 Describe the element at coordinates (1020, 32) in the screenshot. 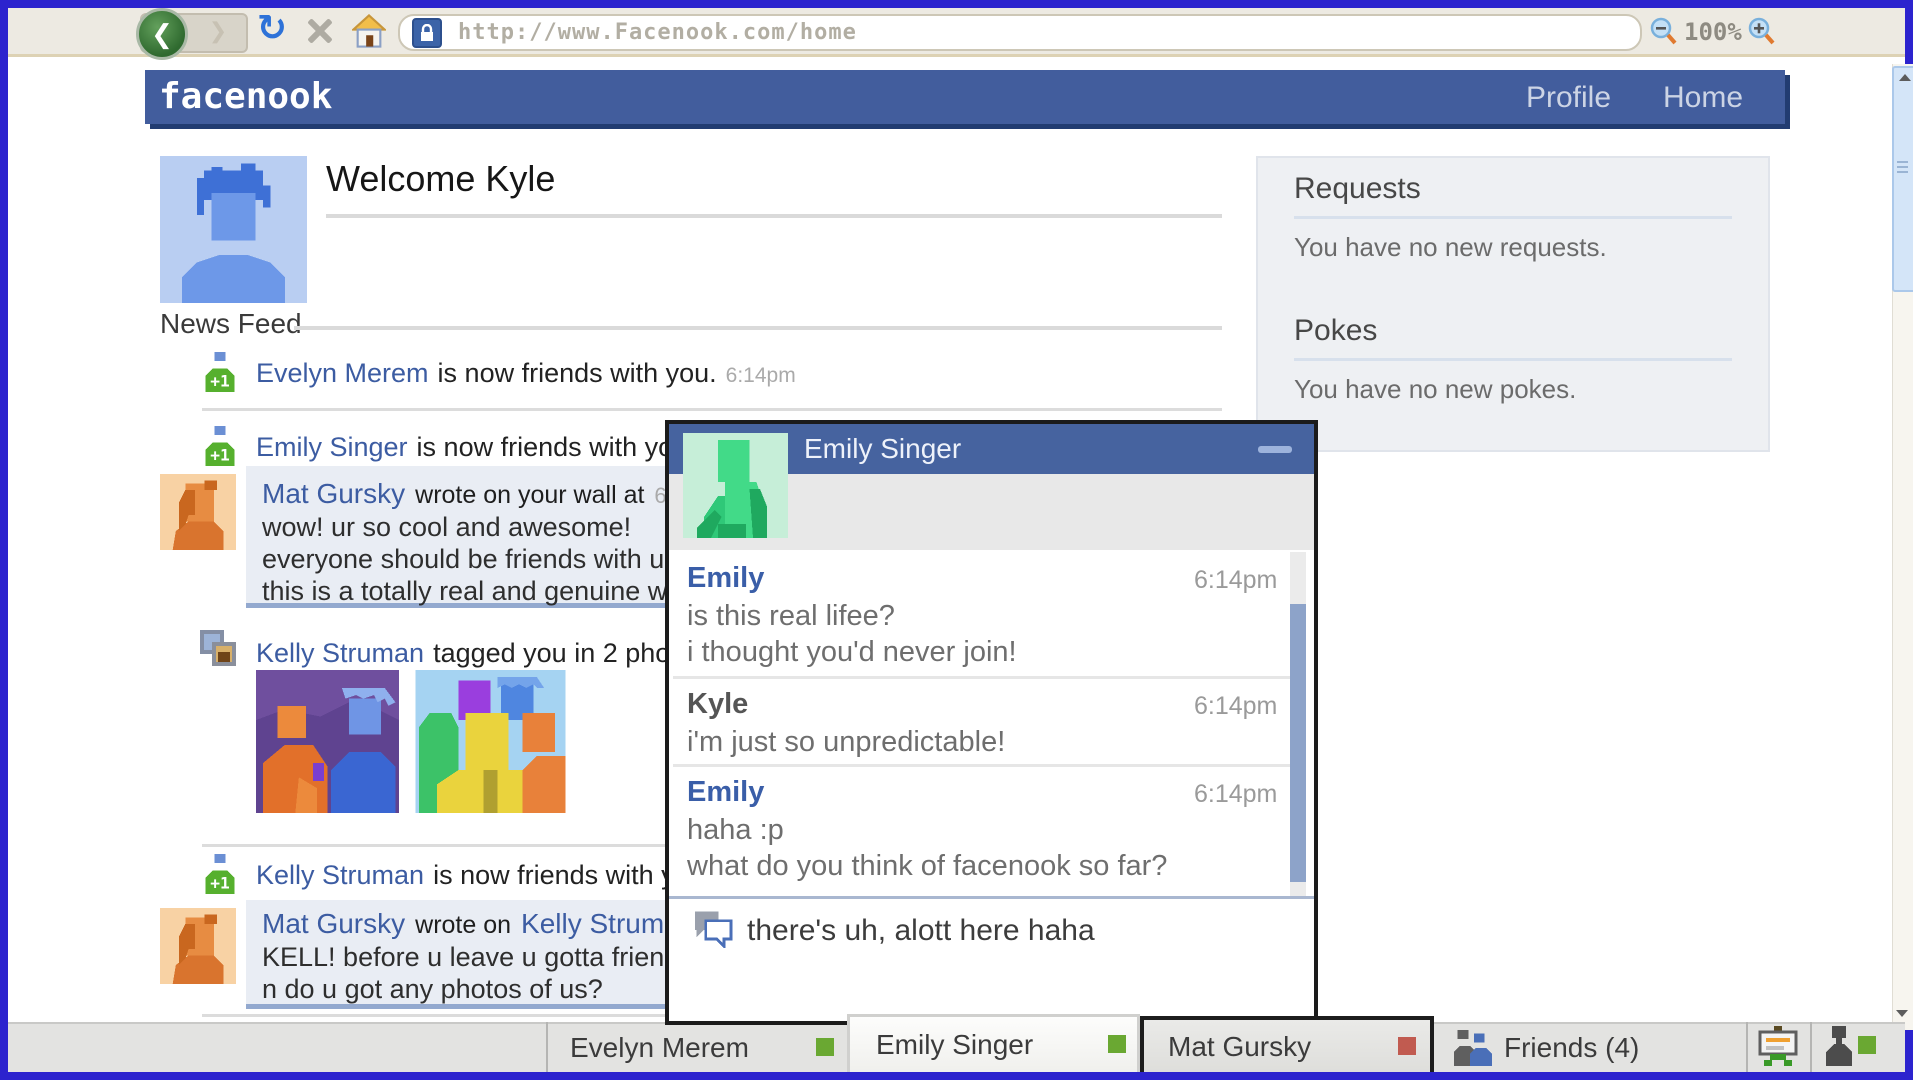

I see `address-bar: http://www.Facenook.com/home` at that location.